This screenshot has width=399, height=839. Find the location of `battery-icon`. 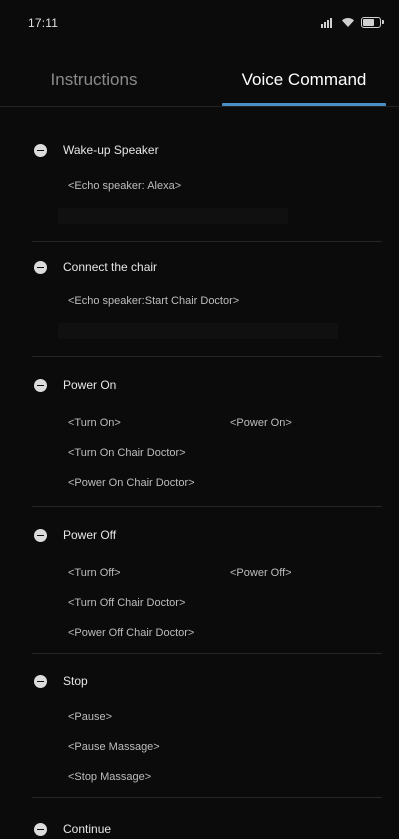

battery-icon is located at coordinates (372, 22).